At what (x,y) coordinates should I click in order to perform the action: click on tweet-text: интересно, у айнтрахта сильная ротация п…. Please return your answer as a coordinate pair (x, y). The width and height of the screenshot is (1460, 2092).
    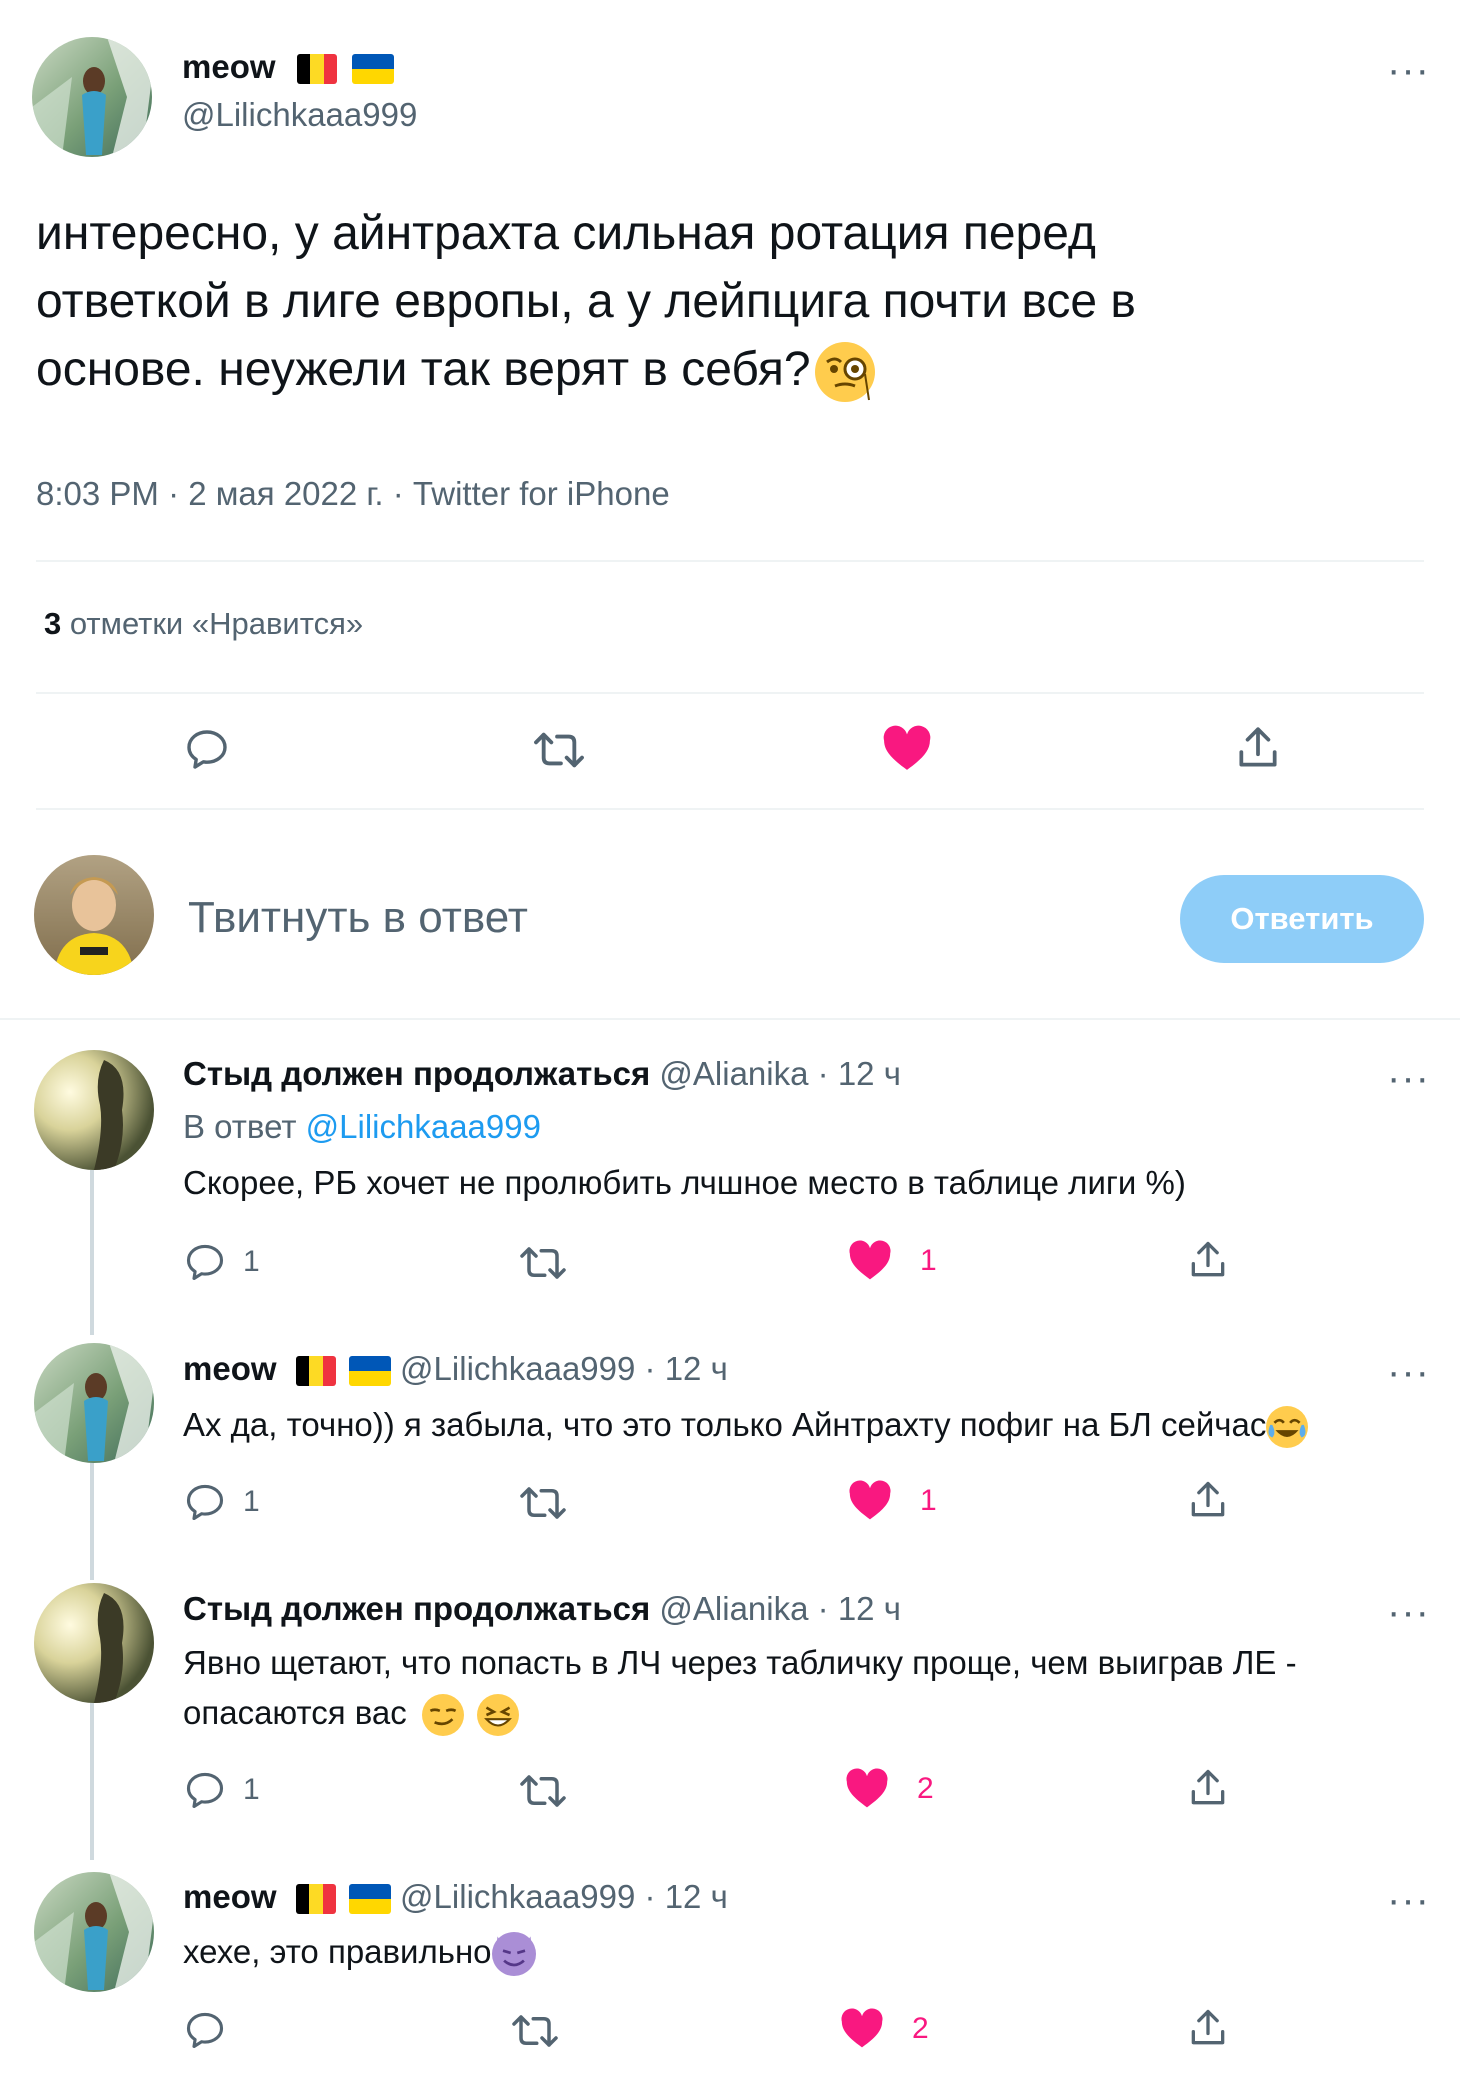
    Looking at the image, I should click on (586, 302).